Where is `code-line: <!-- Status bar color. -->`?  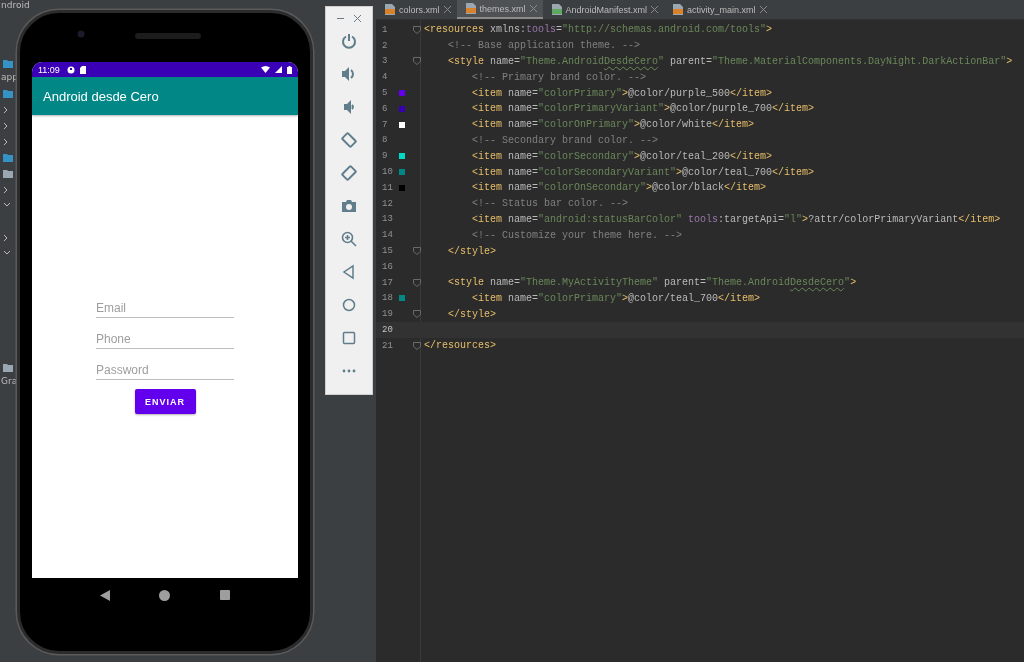
code-line: <!-- Status bar color. --> is located at coordinates (550, 204).